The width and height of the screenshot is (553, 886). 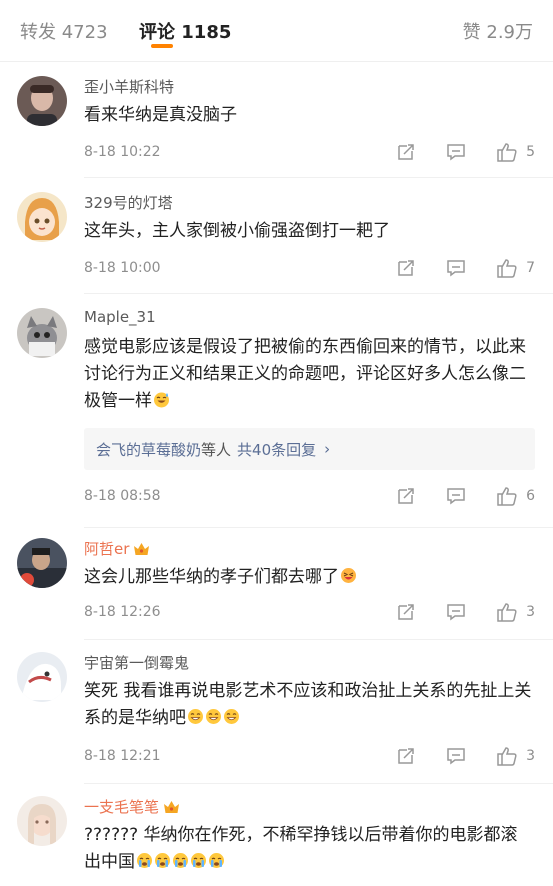 I want to click on reply-user: 会飞的草莓酸奶, so click(x=148, y=449).